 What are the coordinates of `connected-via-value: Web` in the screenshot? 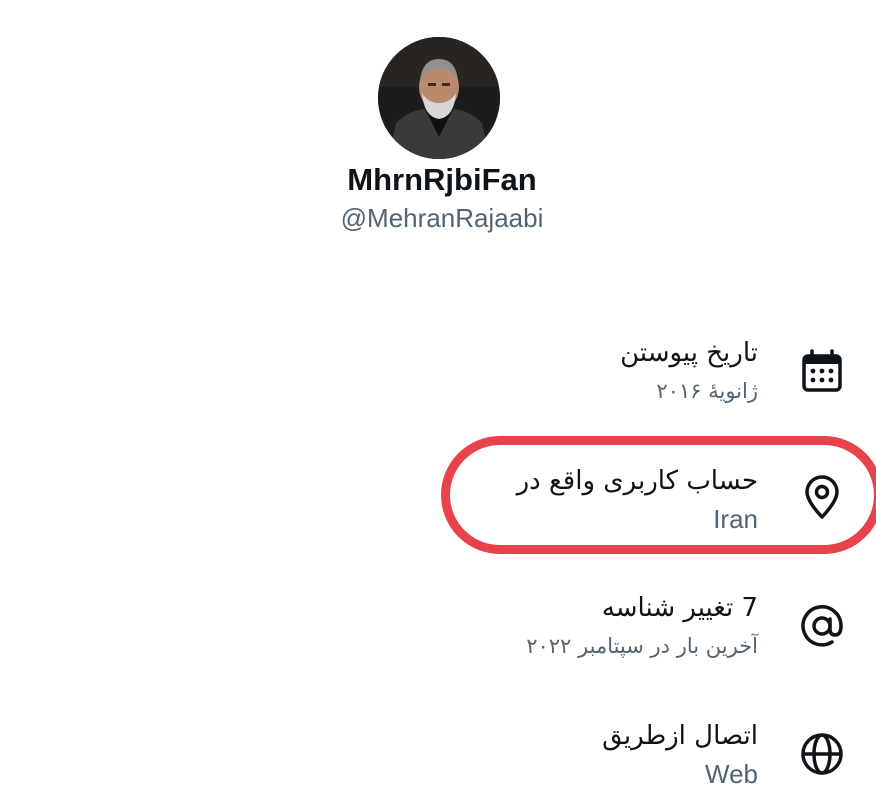 It's located at (731, 774).